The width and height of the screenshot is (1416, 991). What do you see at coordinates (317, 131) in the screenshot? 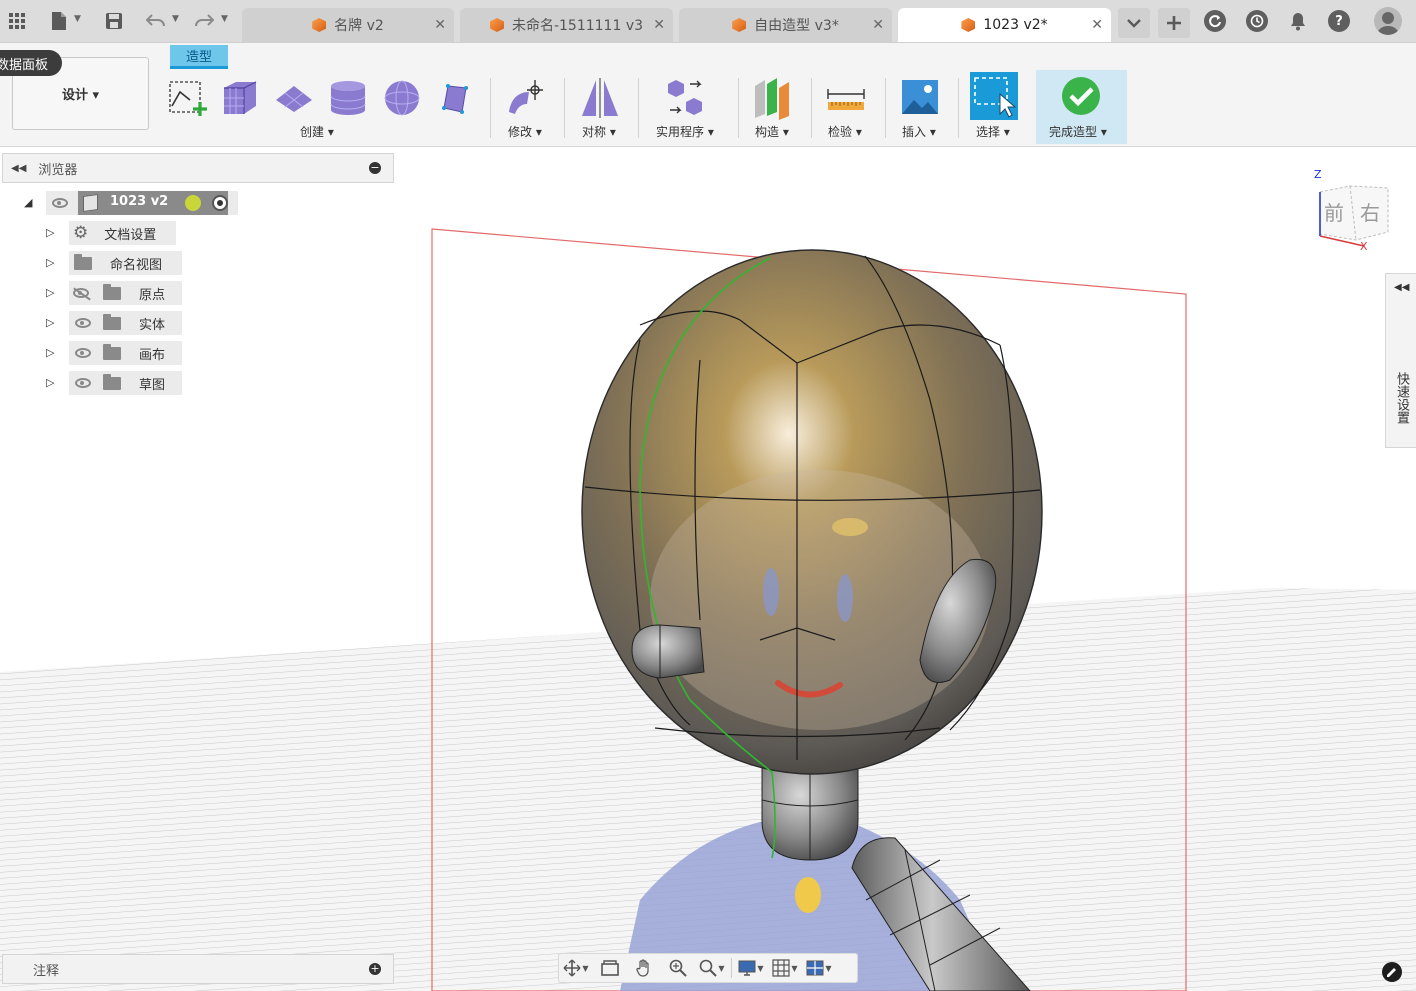
I see `create-menu: 创建 ▾` at bounding box center [317, 131].